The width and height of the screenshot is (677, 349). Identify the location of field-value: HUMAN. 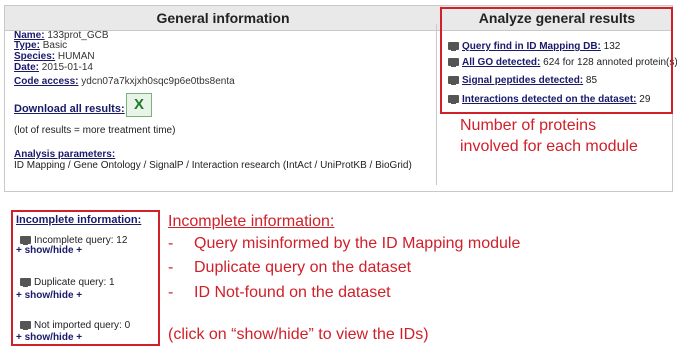
(75, 56).